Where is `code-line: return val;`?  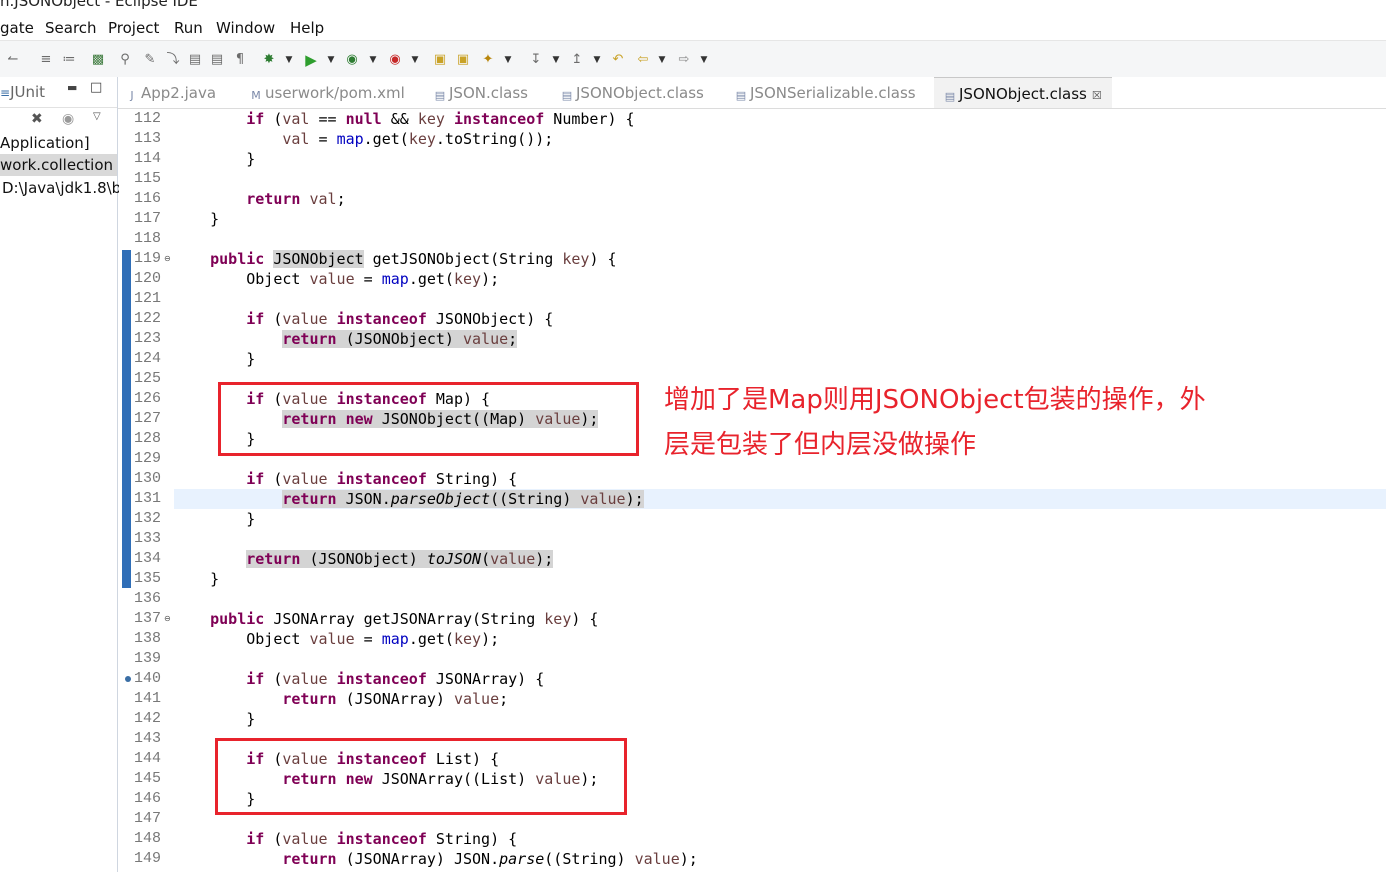 code-line: return val; is located at coordinates (259, 199).